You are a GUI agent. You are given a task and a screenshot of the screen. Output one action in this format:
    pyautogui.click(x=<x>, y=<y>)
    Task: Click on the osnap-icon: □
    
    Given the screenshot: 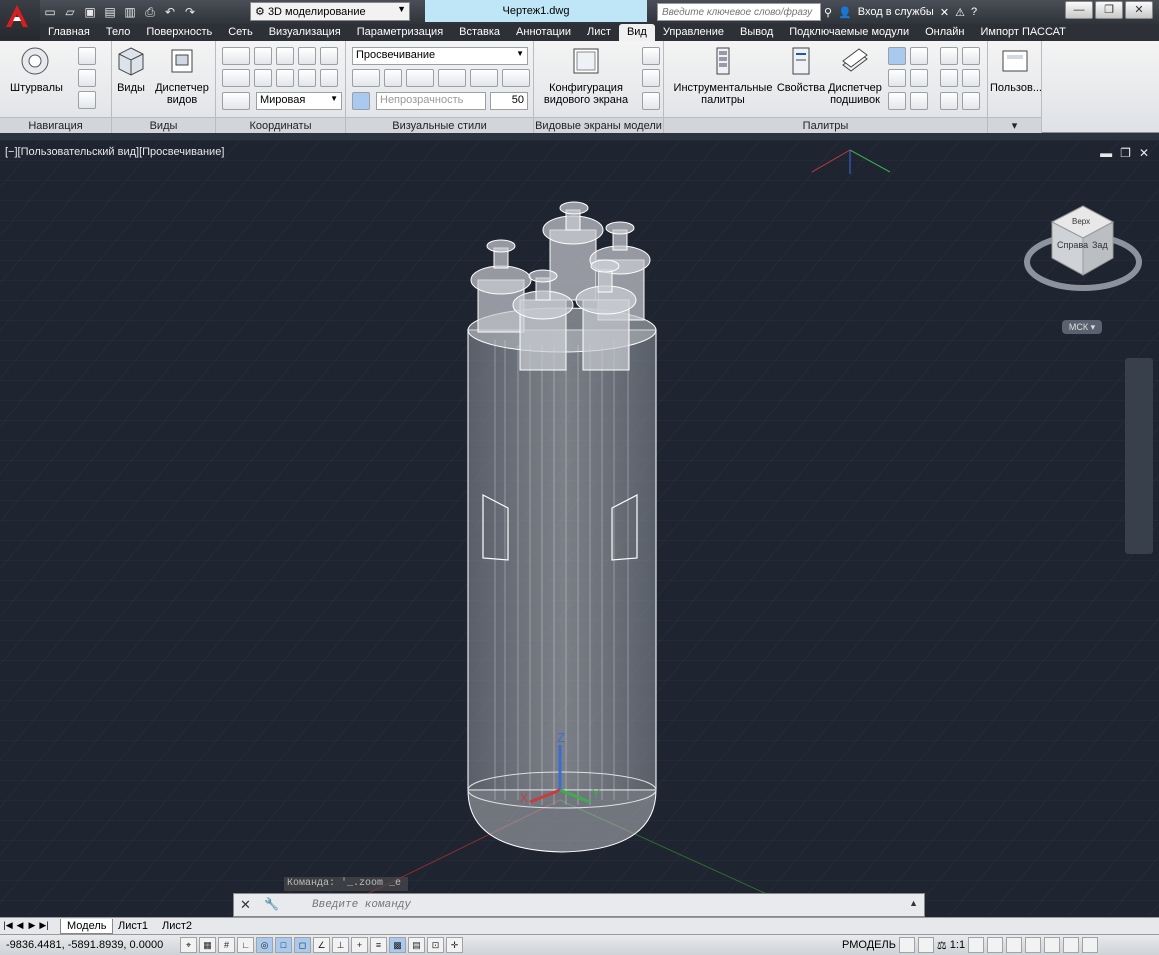 What is the action you would take?
    pyautogui.click(x=283, y=945)
    